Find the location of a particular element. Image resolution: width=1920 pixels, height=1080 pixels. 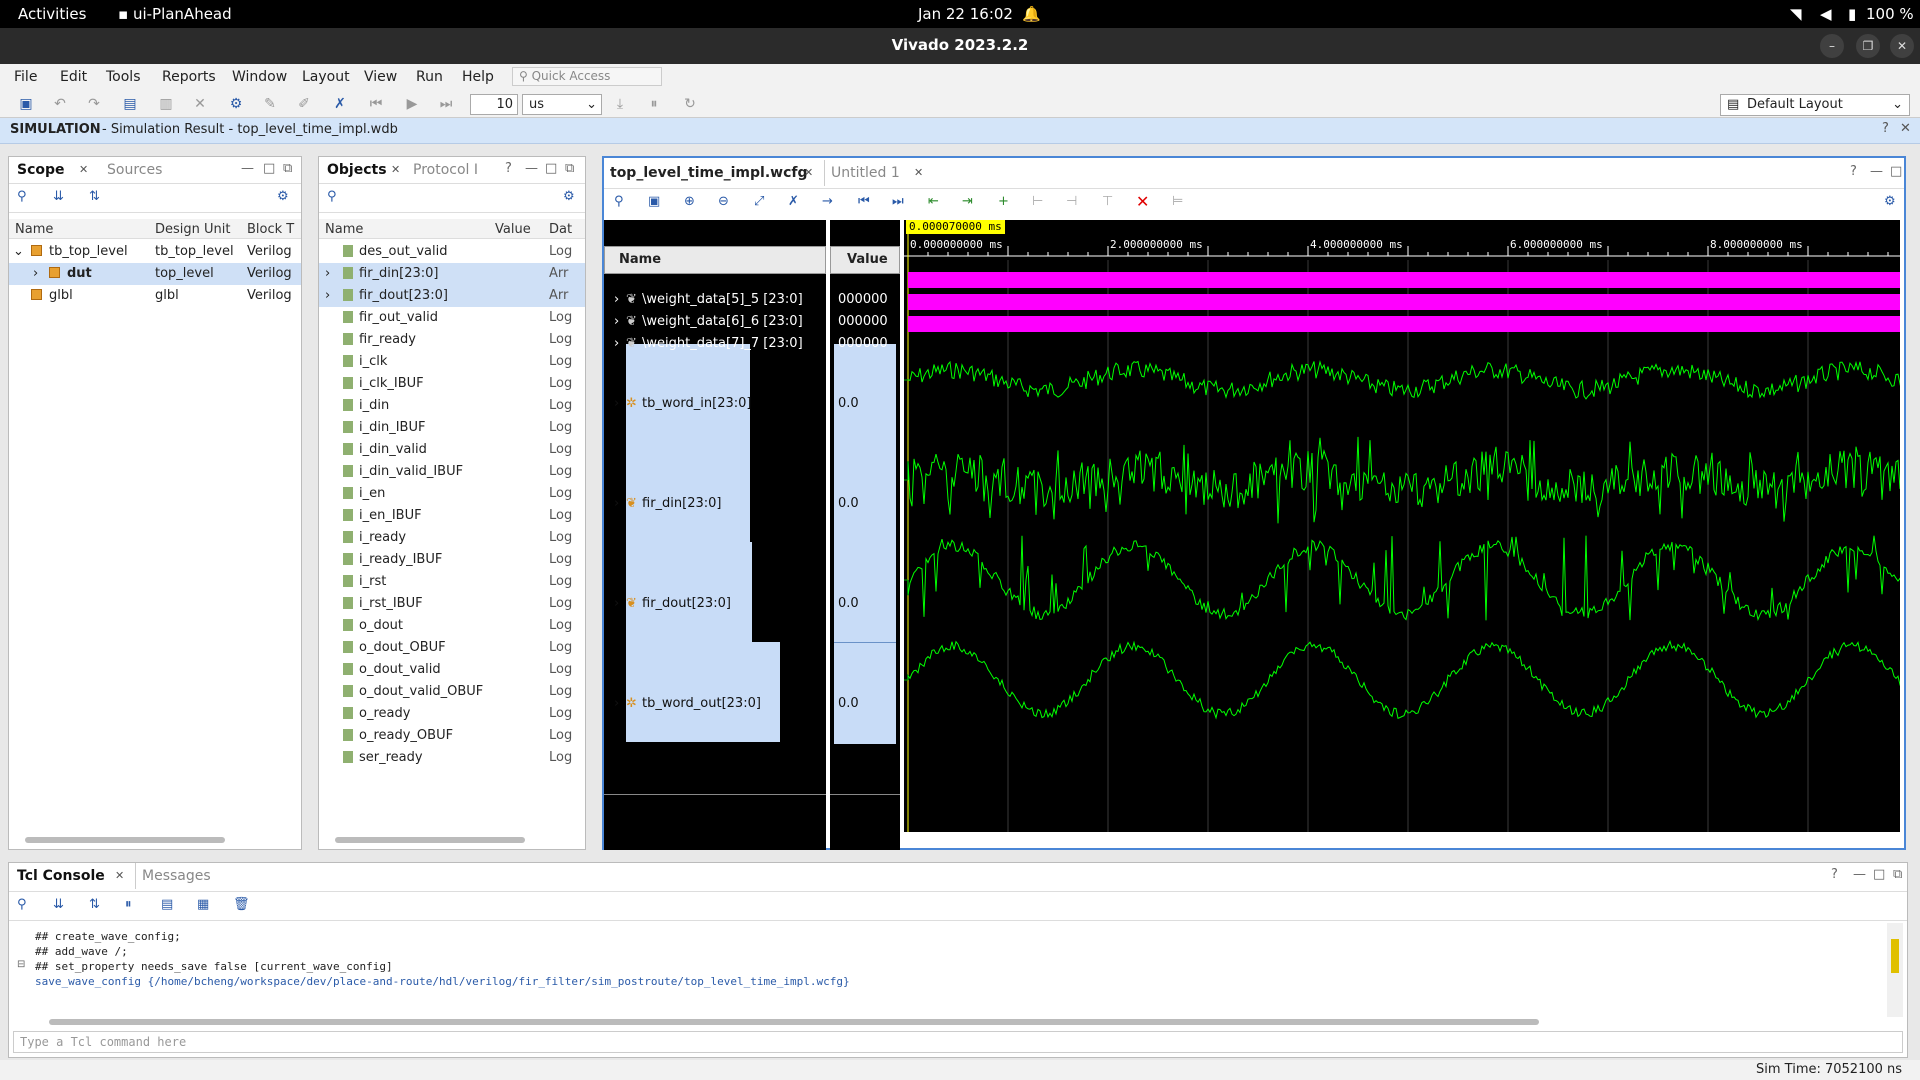

pause-icon: ⏸ is located at coordinates (654, 104).